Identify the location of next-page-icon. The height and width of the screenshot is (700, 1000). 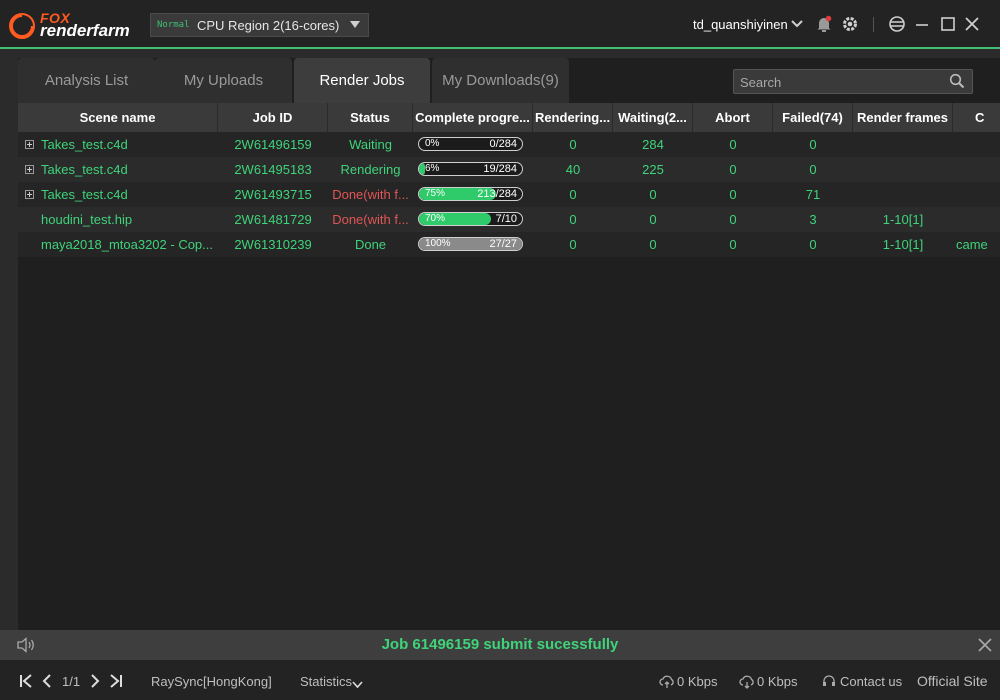
(95, 682).